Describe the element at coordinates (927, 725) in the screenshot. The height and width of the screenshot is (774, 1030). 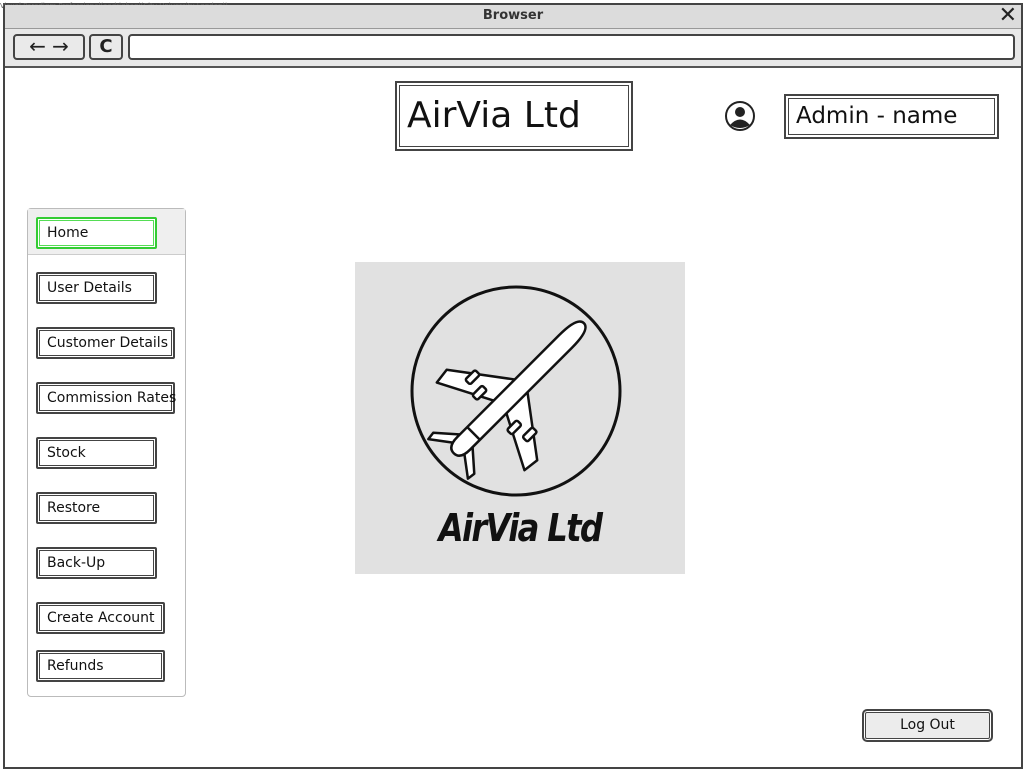
I see `logout-button: Log Out` at that location.